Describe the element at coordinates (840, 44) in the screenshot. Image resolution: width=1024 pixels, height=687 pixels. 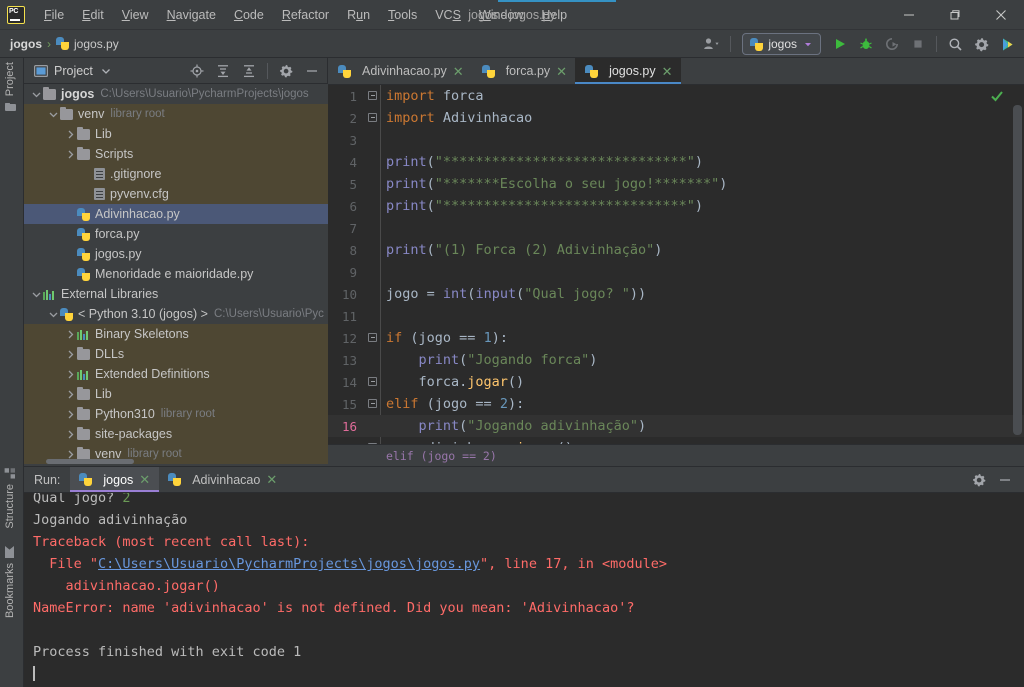
I see `run-icon` at that location.